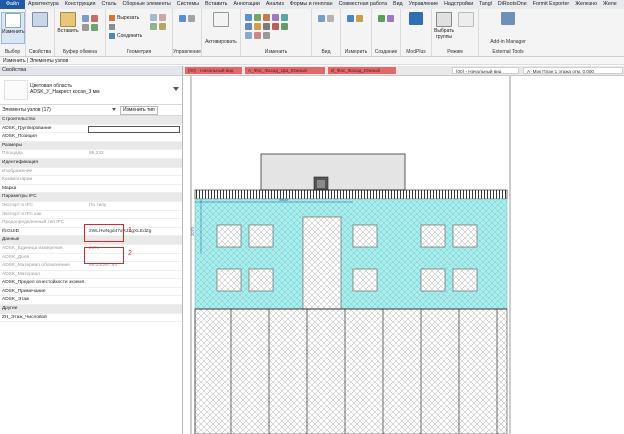  What do you see at coordinates (359, 18) in the screenshot?
I see `dimension-icon` at bounding box center [359, 18].